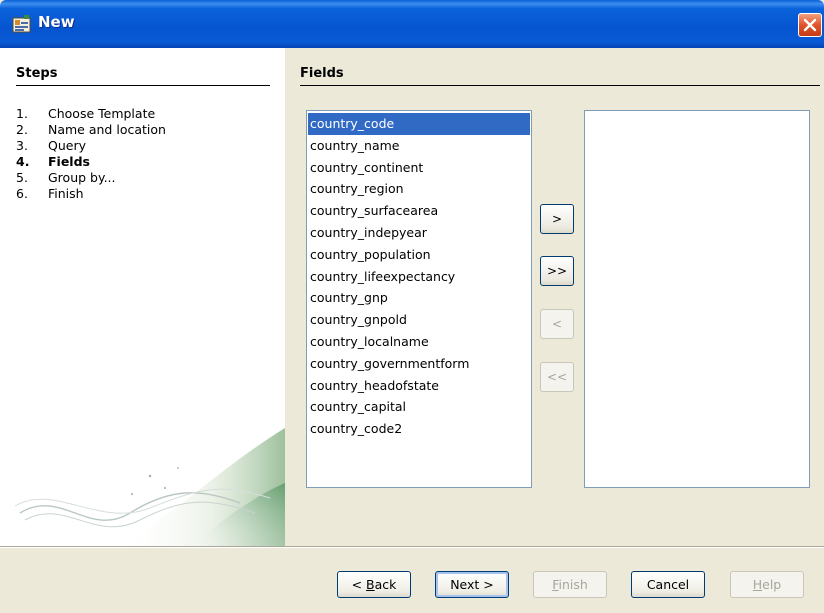 The image size is (824, 613). What do you see at coordinates (557, 219) in the screenshot?
I see `add-field-button: >` at bounding box center [557, 219].